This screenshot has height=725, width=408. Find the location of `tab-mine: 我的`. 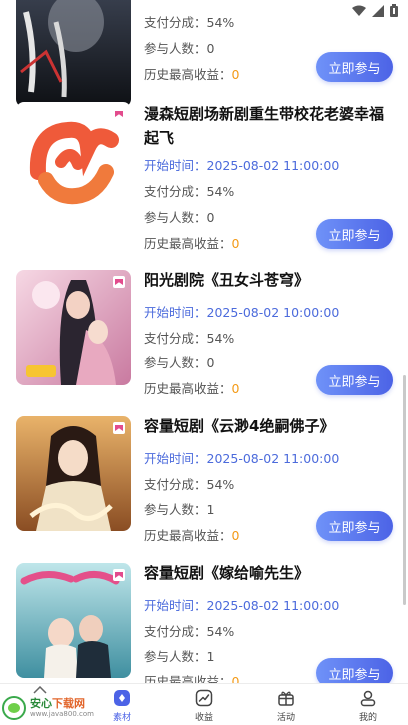

tab-mine: 我的 is located at coordinates (368, 704).